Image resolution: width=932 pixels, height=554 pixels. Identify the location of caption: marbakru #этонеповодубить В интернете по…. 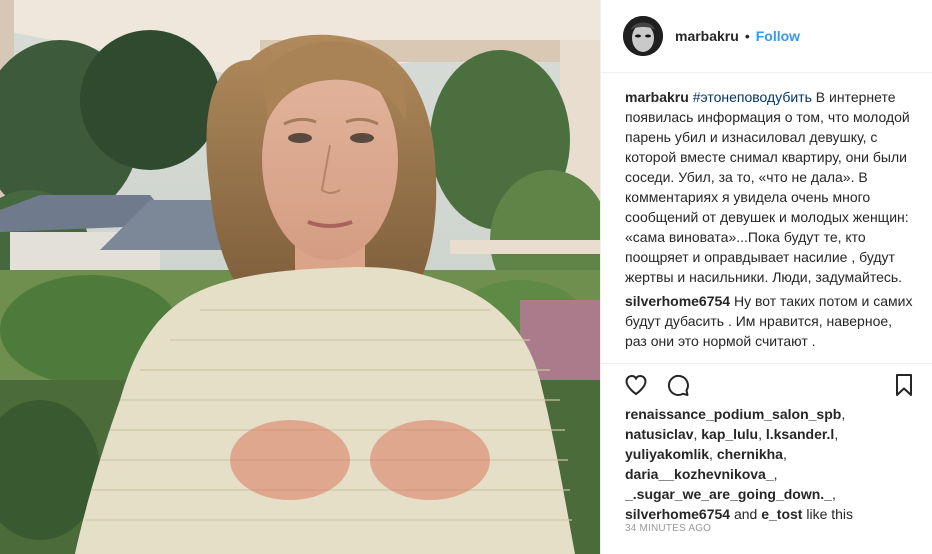
(770, 187).